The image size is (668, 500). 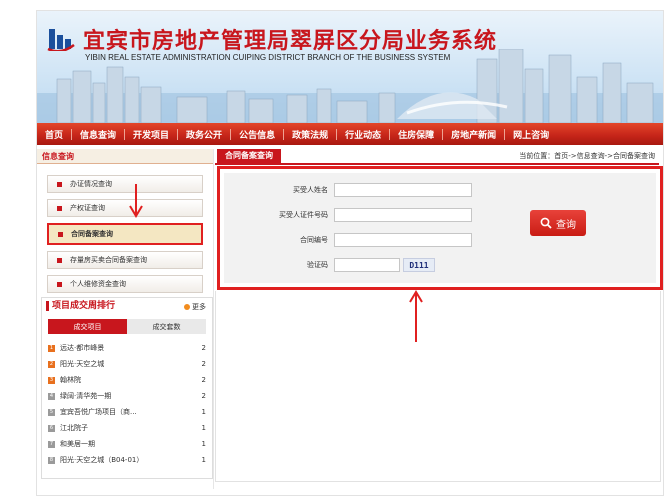 I want to click on ranking-row: 8 阳光·天空之城（B04-01） 1, so click(x=127, y=460).